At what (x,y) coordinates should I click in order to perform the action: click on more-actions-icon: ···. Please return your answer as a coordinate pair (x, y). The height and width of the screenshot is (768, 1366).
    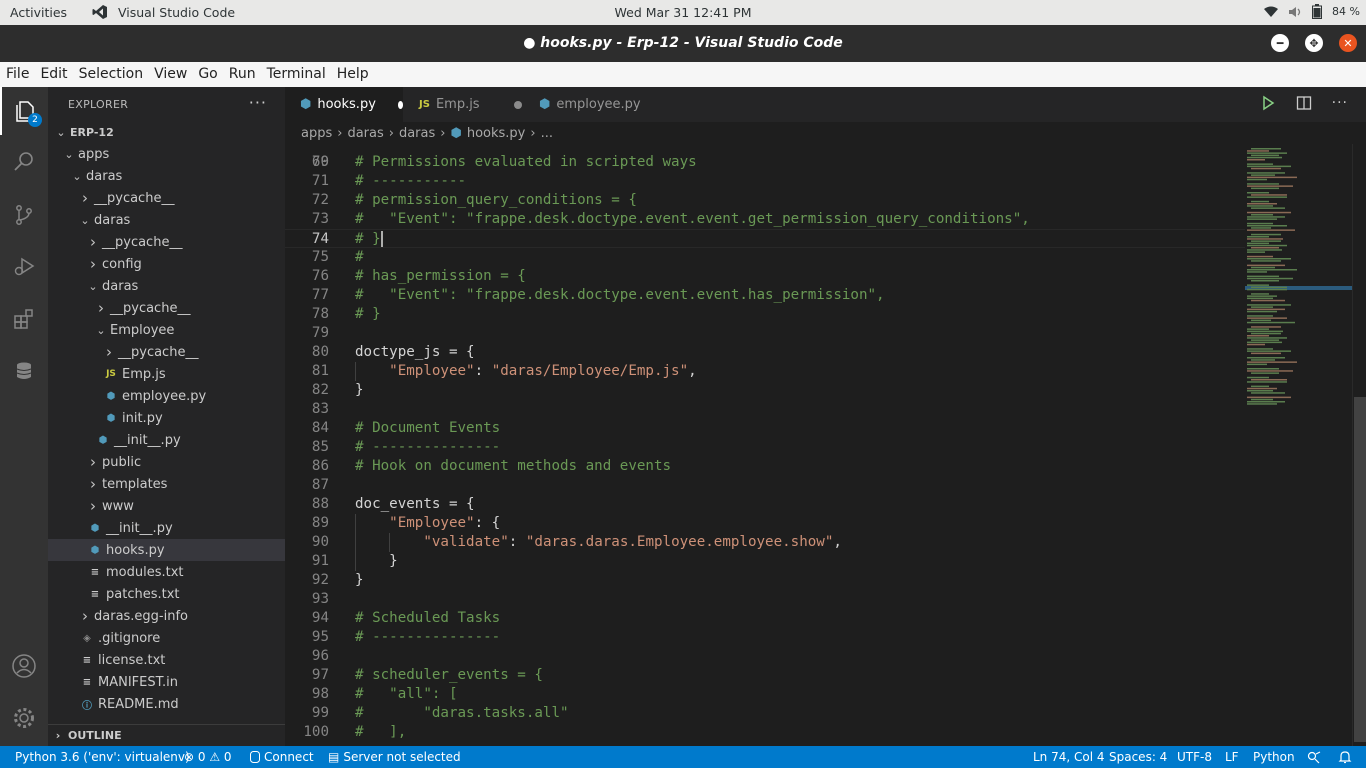
    Looking at the image, I should click on (1340, 103).